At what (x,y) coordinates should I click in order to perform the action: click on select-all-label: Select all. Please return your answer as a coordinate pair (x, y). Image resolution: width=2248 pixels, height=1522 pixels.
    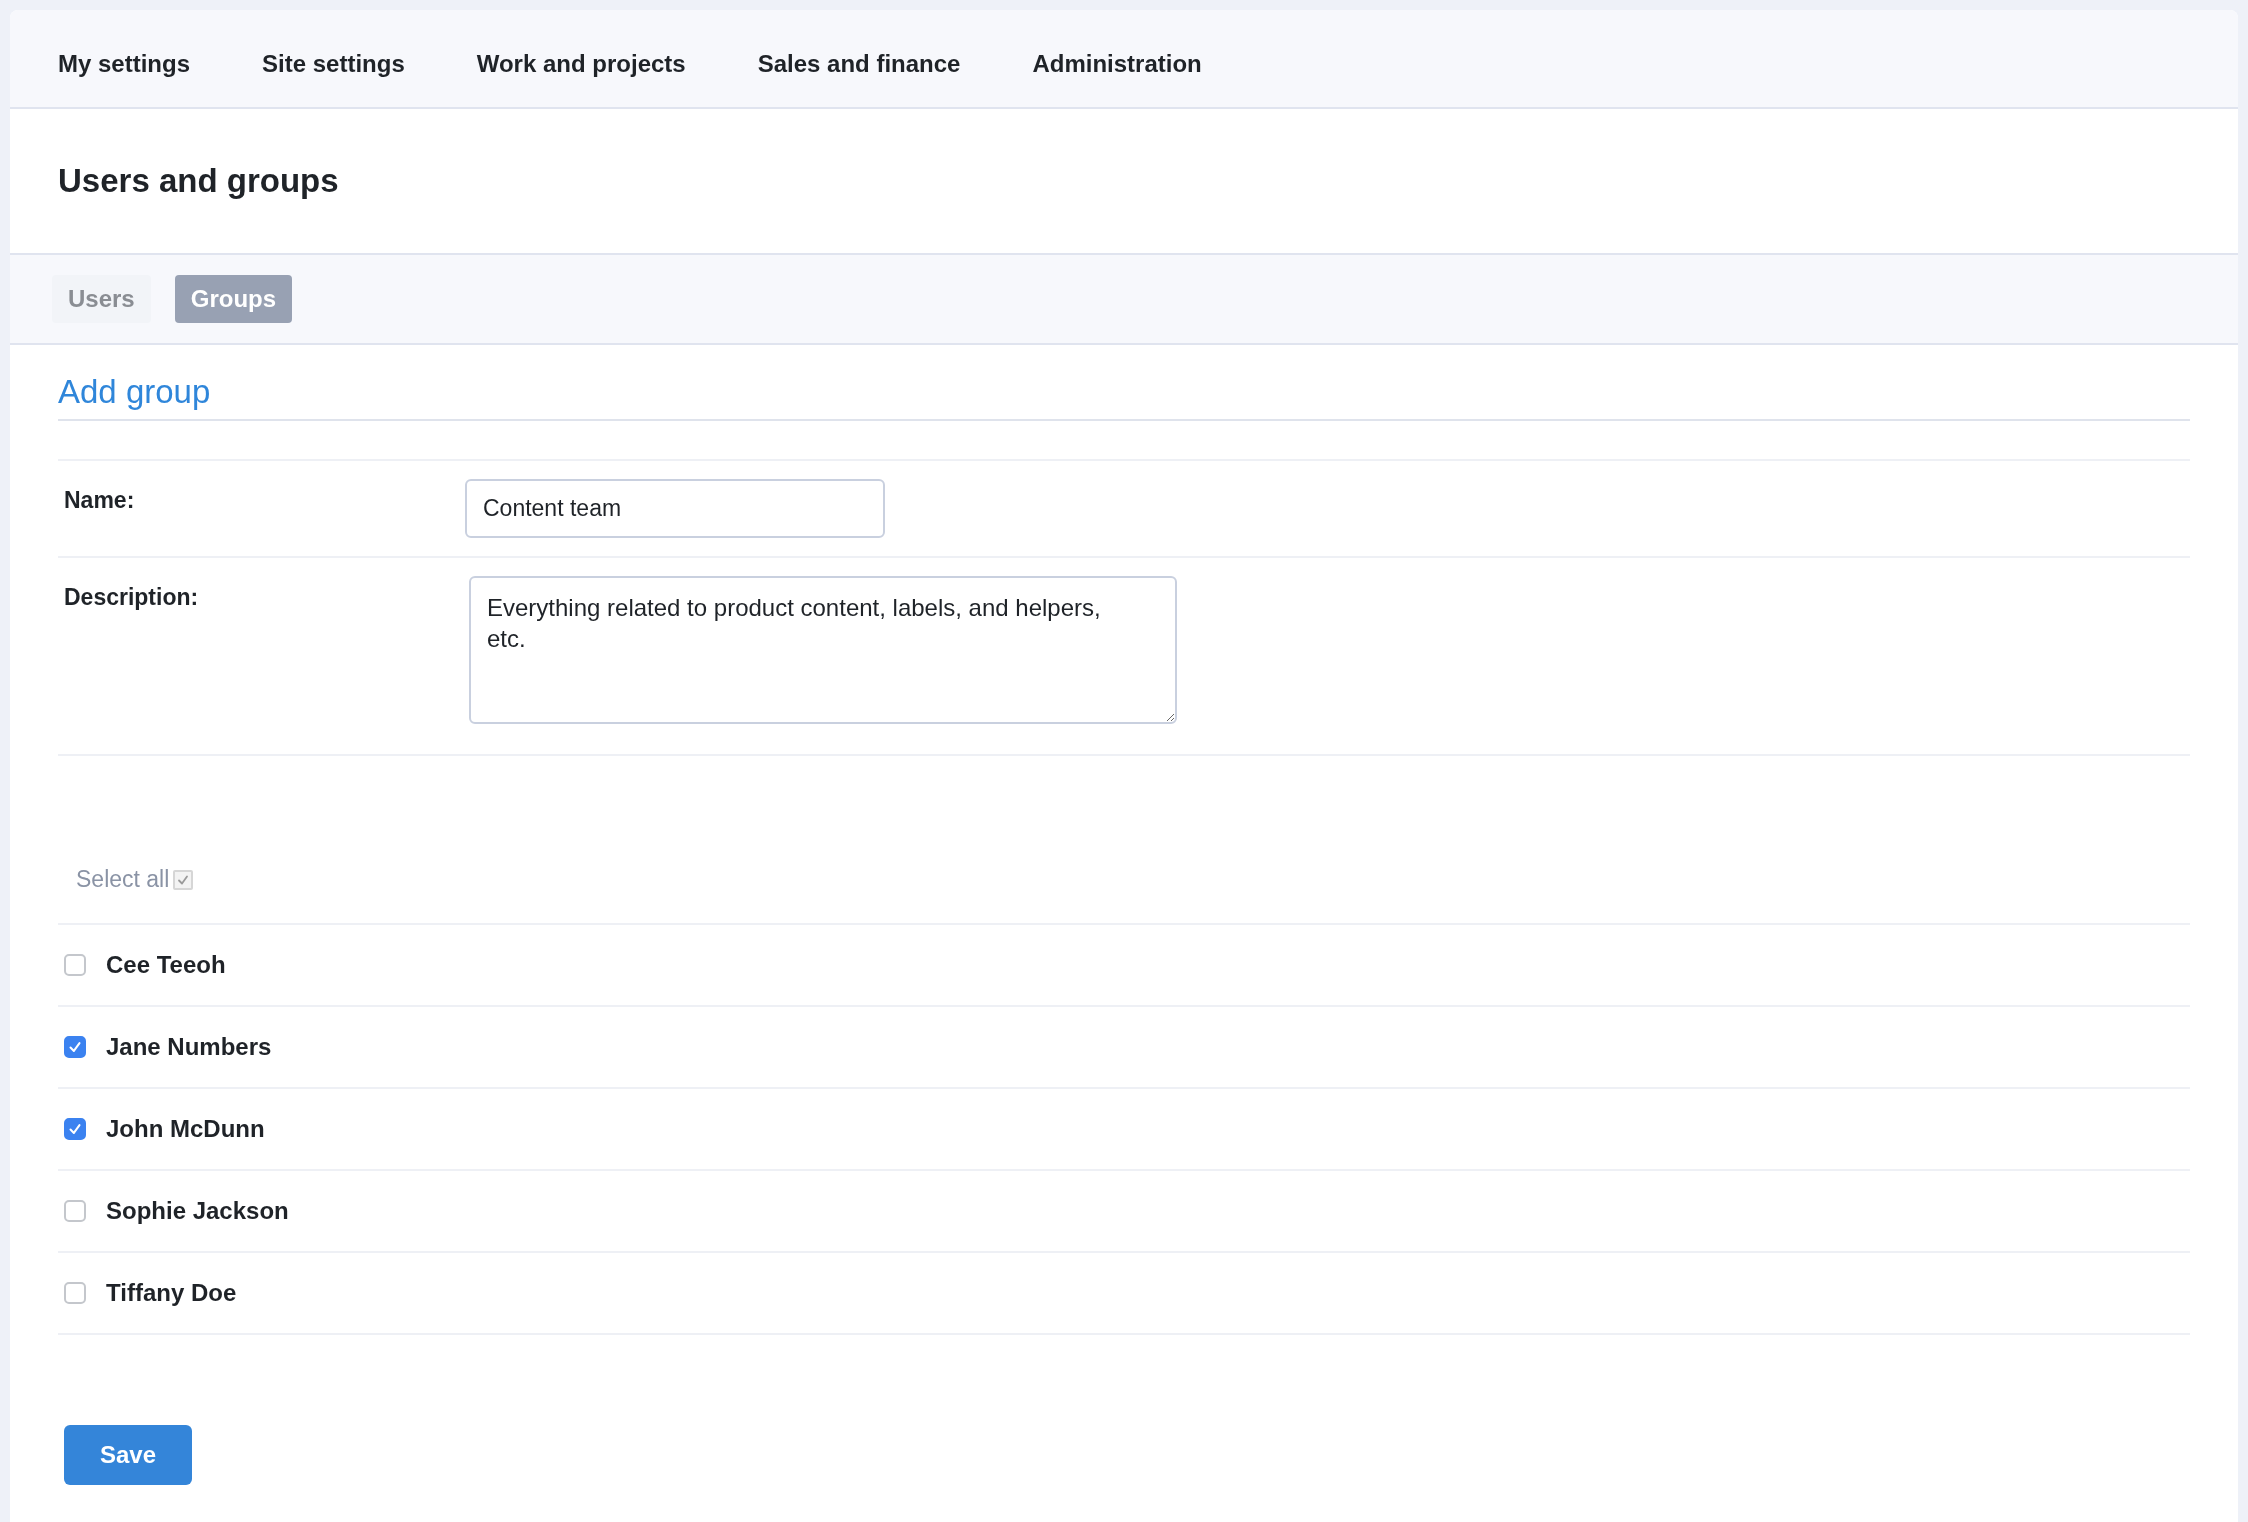
    Looking at the image, I should click on (123, 879).